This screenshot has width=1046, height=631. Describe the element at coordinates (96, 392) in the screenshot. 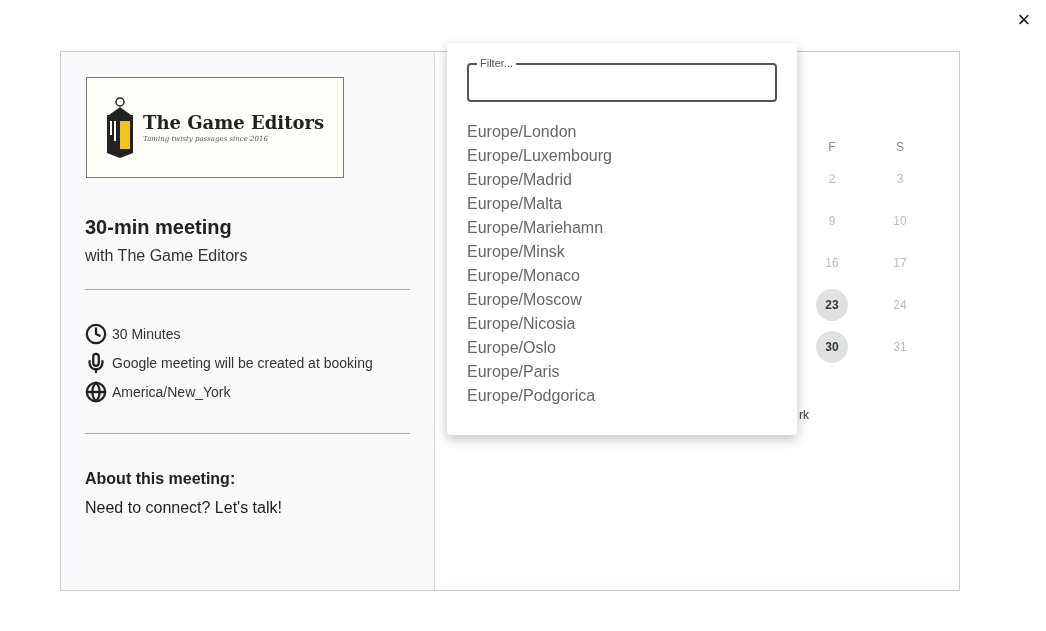

I see `globe-icon` at that location.